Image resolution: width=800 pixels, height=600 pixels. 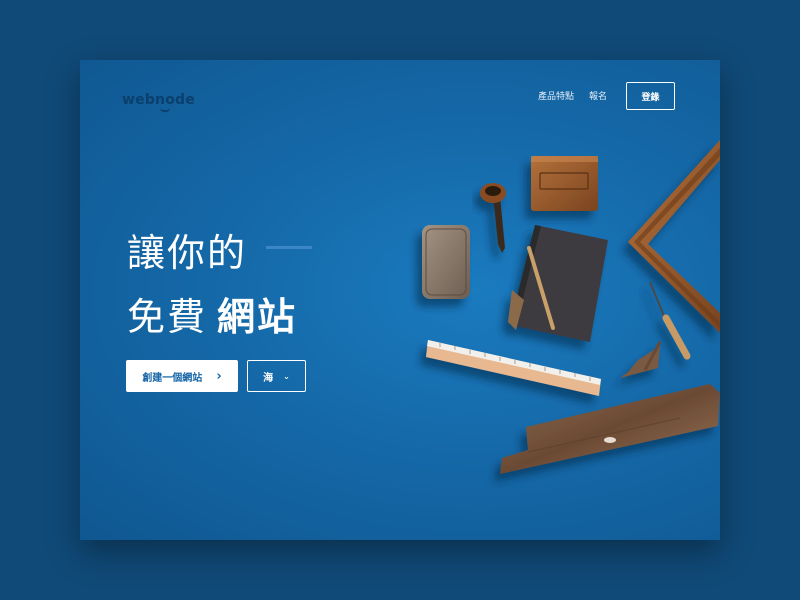 What do you see at coordinates (674, 236) in the screenshot?
I see `frame-corner-icon` at bounding box center [674, 236].